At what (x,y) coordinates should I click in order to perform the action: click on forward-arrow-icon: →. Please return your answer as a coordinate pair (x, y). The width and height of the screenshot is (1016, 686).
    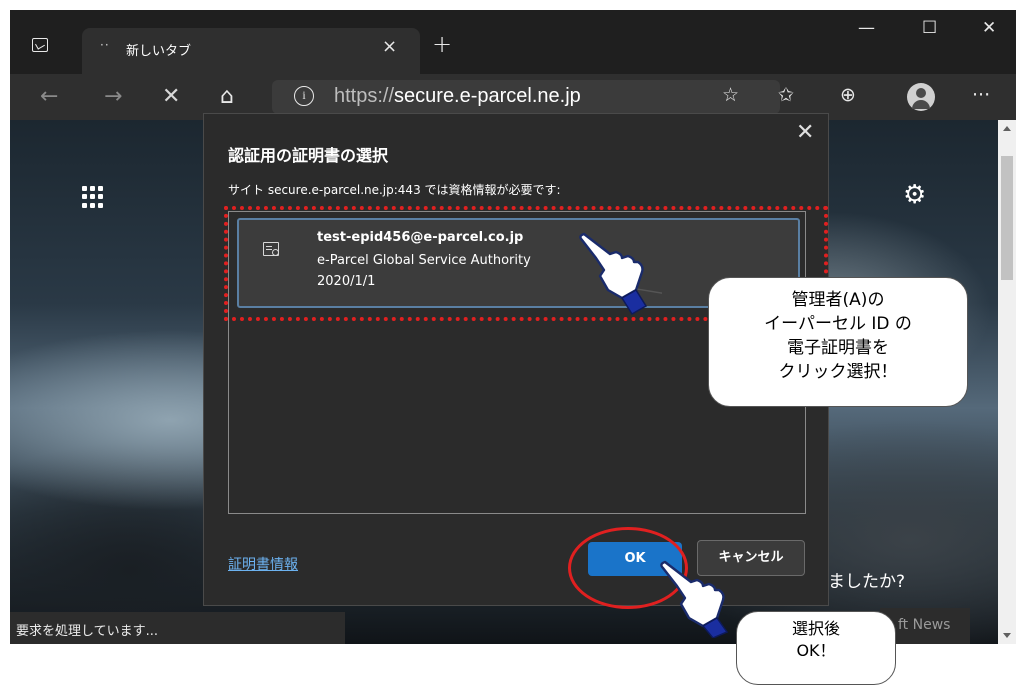
    Looking at the image, I should click on (113, 96).